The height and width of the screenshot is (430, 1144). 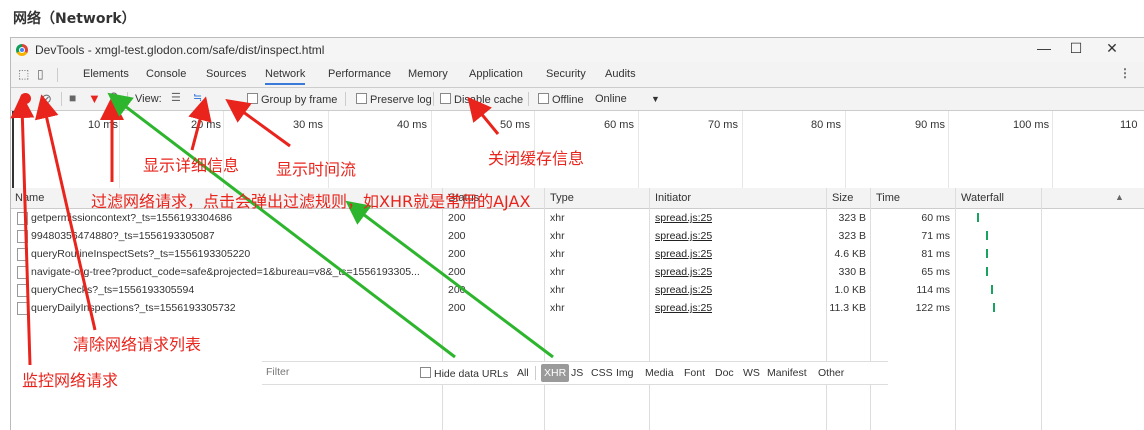 What do you see at coordinates (611, 99) in the screenshot?
I see `throttling-select: Online` at bounding box center [611, 99].